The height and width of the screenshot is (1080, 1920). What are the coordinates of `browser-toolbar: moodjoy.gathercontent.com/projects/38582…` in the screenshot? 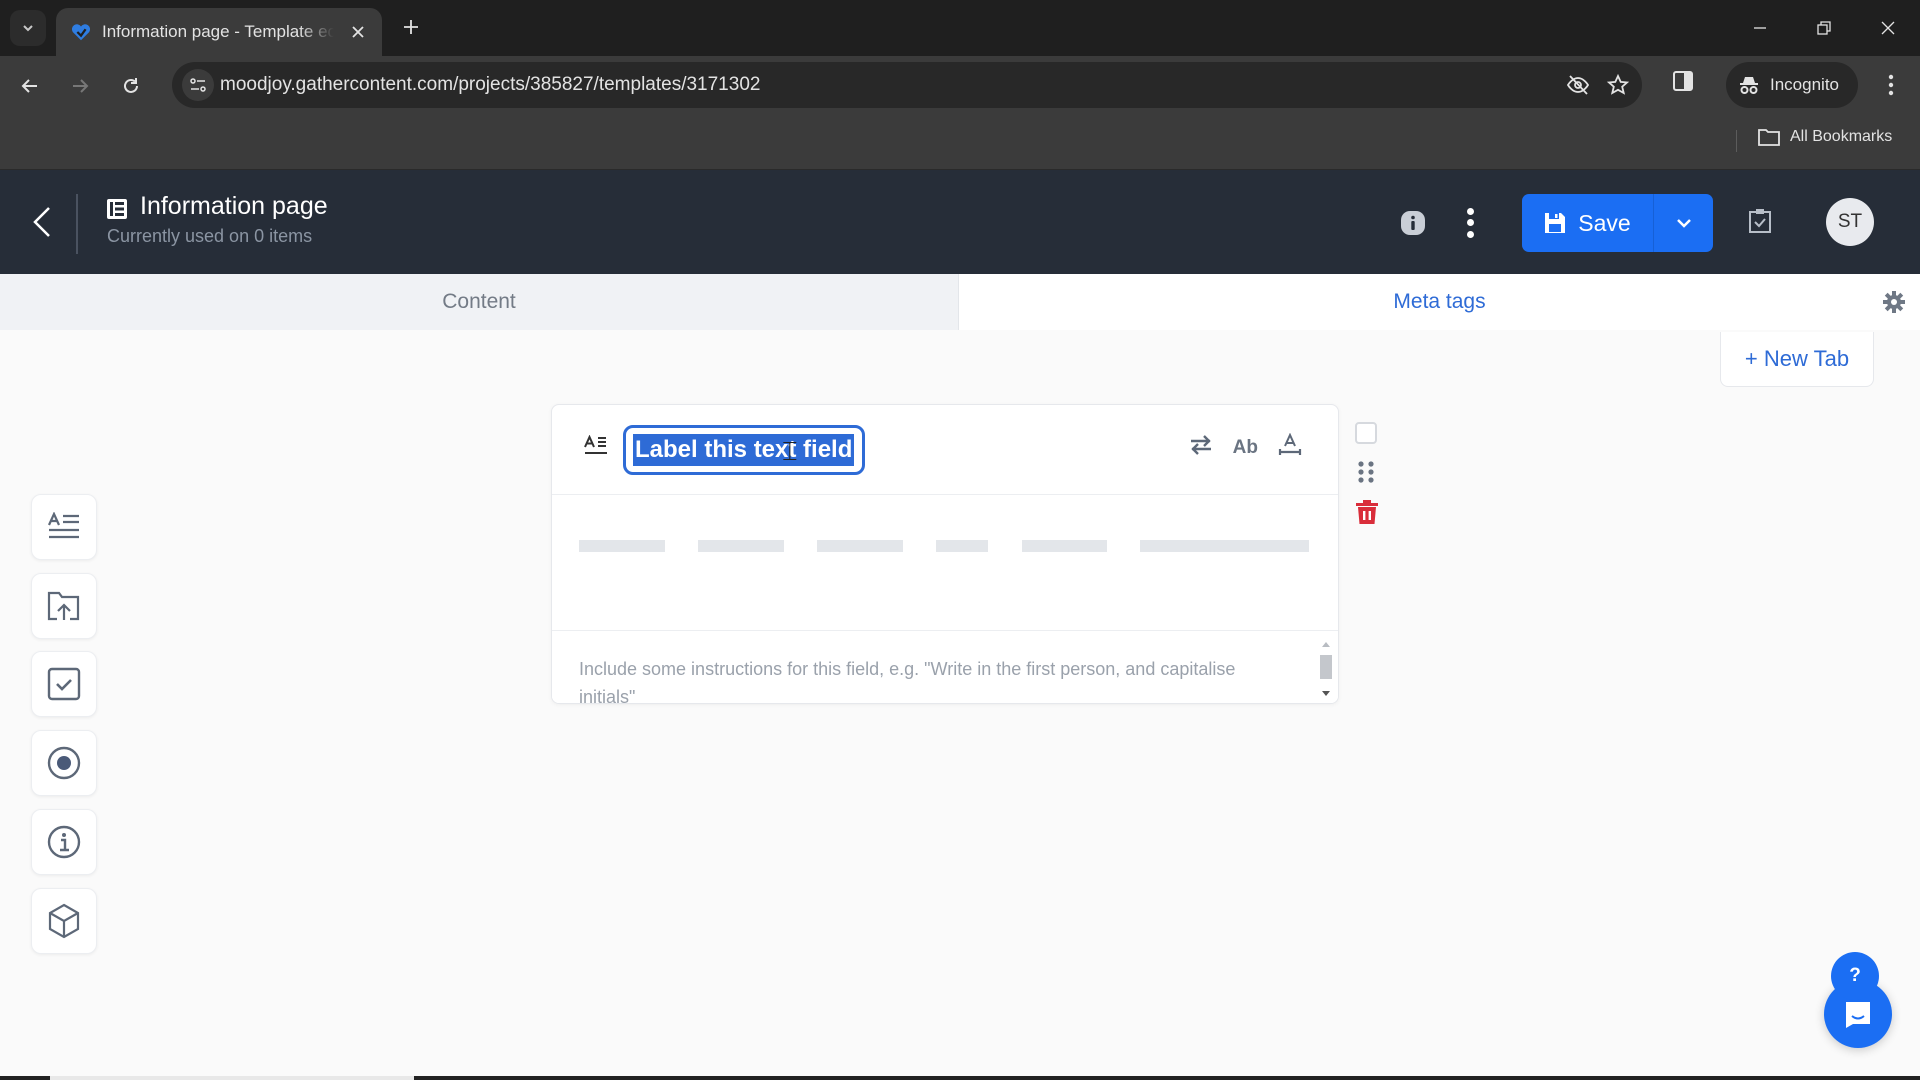 It's located at (960, 86).